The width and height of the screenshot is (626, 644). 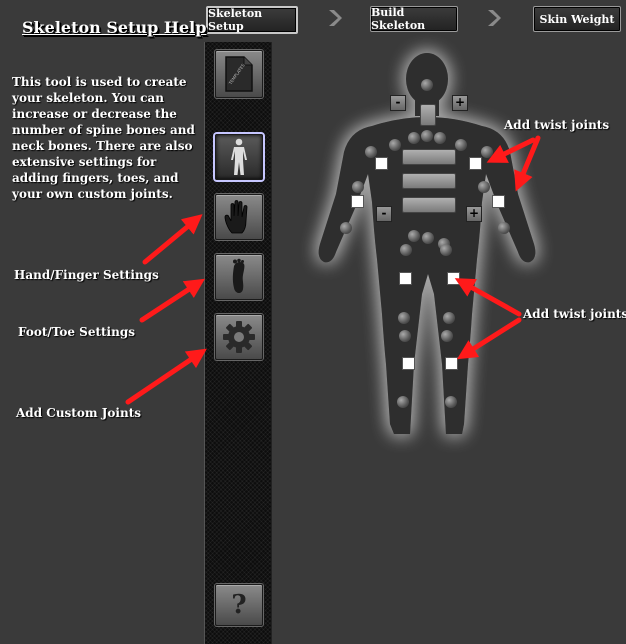 What do you see at coordinates (76, 332) in the screenshot?
I see `callout-foot-toe-settings: Foot/Toe Settings` at bounding box center [76, 332].